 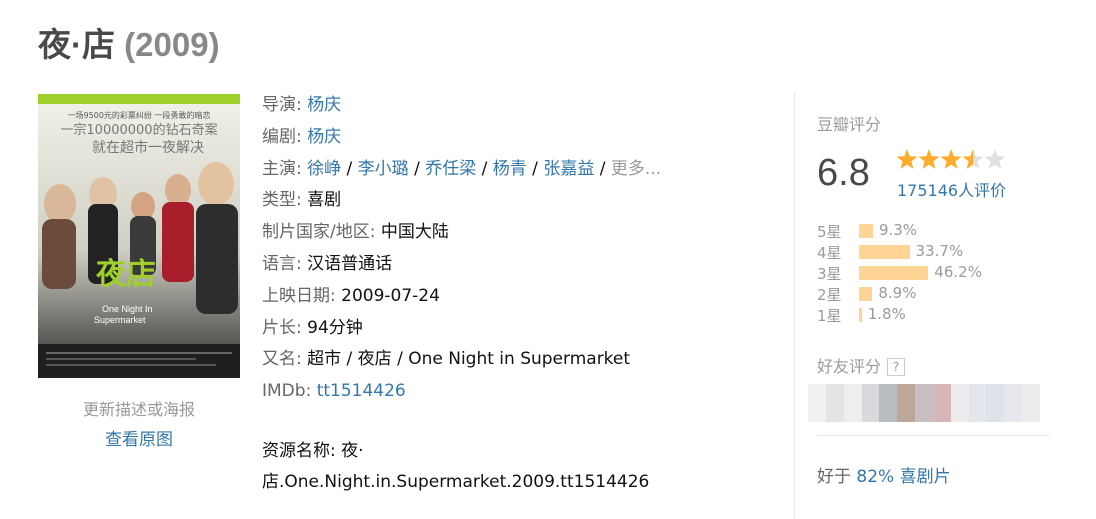 I want to click on release-value: 2009-07-24, so click(x=390, y=295).